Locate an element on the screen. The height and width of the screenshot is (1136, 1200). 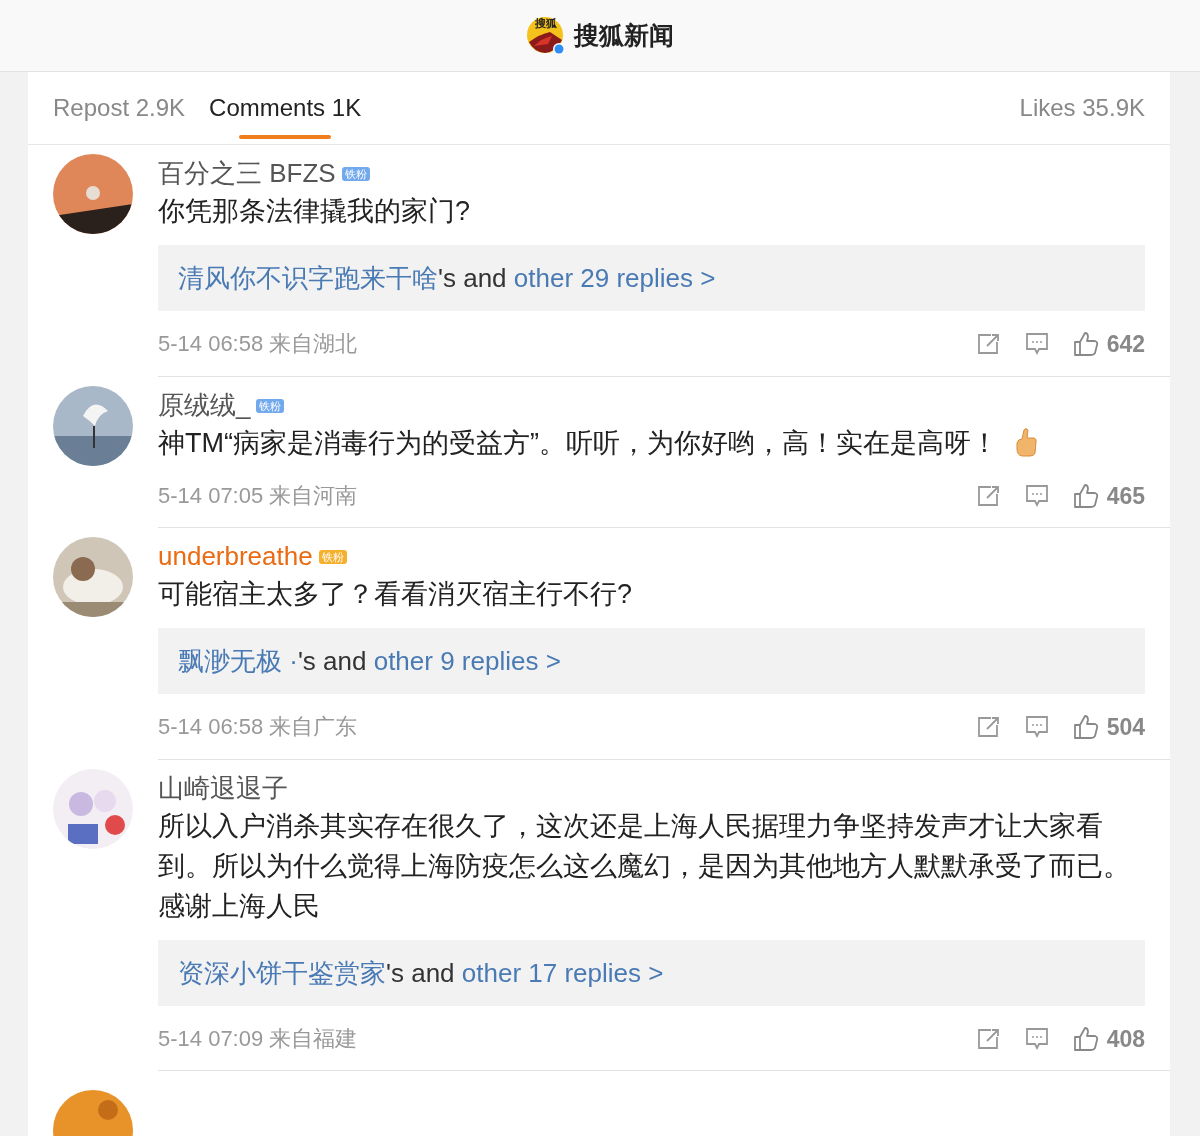
comment-meta: 5-14 07:05 来自河南 is located at coordinates (258, 495).